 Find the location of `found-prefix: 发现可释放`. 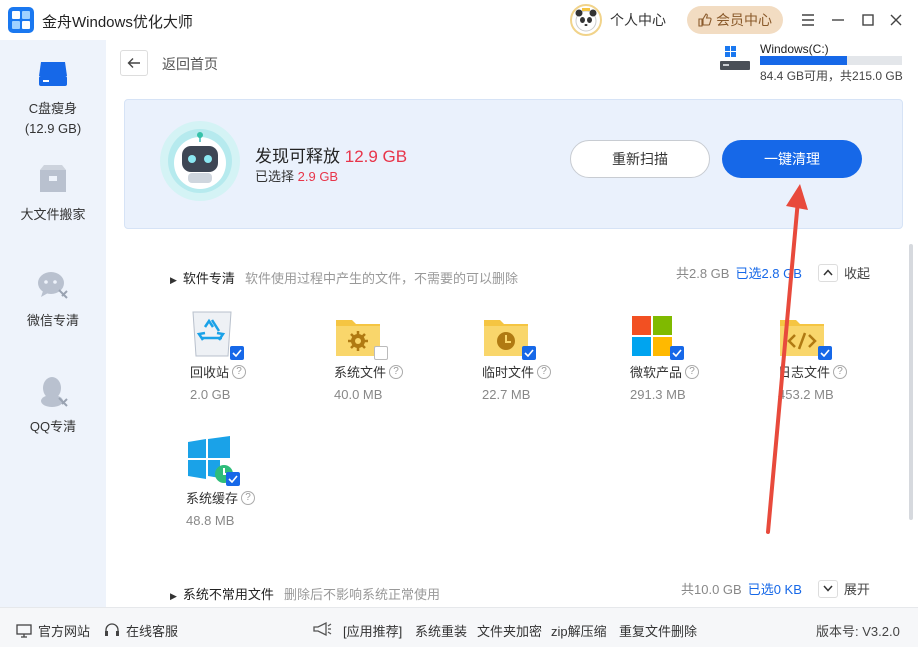

found-prefix: 发现可释放 is located at coordinates (297, 156).